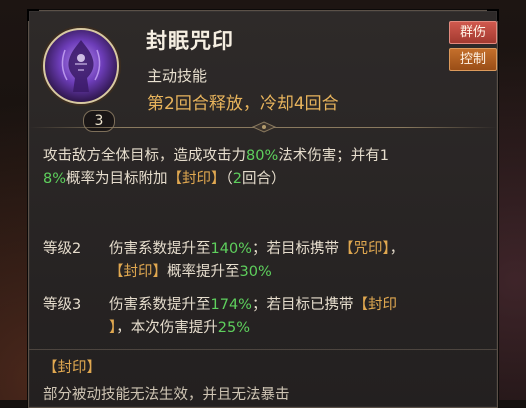  I want to click on upgrade-level-3-text: 伤害系数提升至174%；若目标已携带【封印 】，本次伤害提升25%, so click(253, 316).